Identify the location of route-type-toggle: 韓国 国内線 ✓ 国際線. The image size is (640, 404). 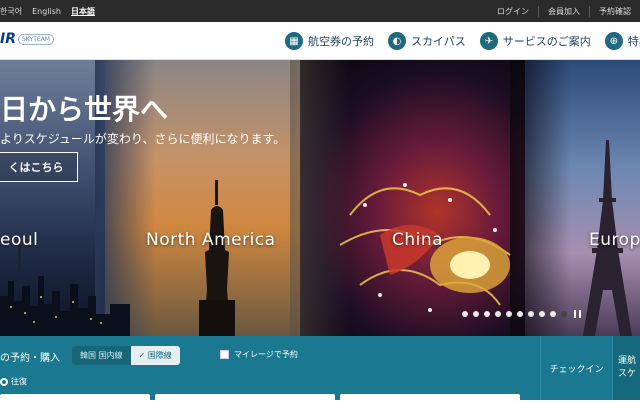
(126, 355).